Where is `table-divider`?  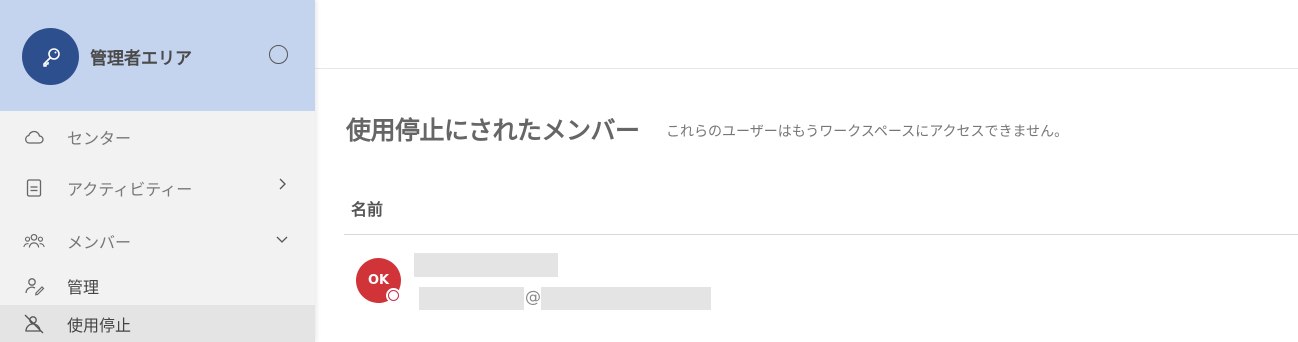 table-divider is located at coordinates (821, 234).